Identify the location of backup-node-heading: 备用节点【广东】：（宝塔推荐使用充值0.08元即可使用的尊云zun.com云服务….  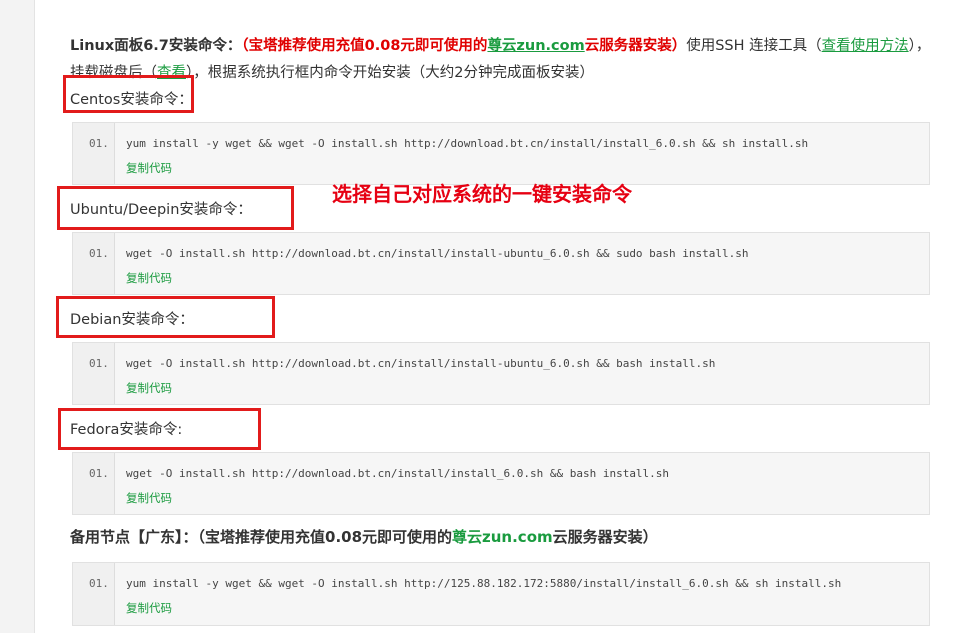
(501, 536).